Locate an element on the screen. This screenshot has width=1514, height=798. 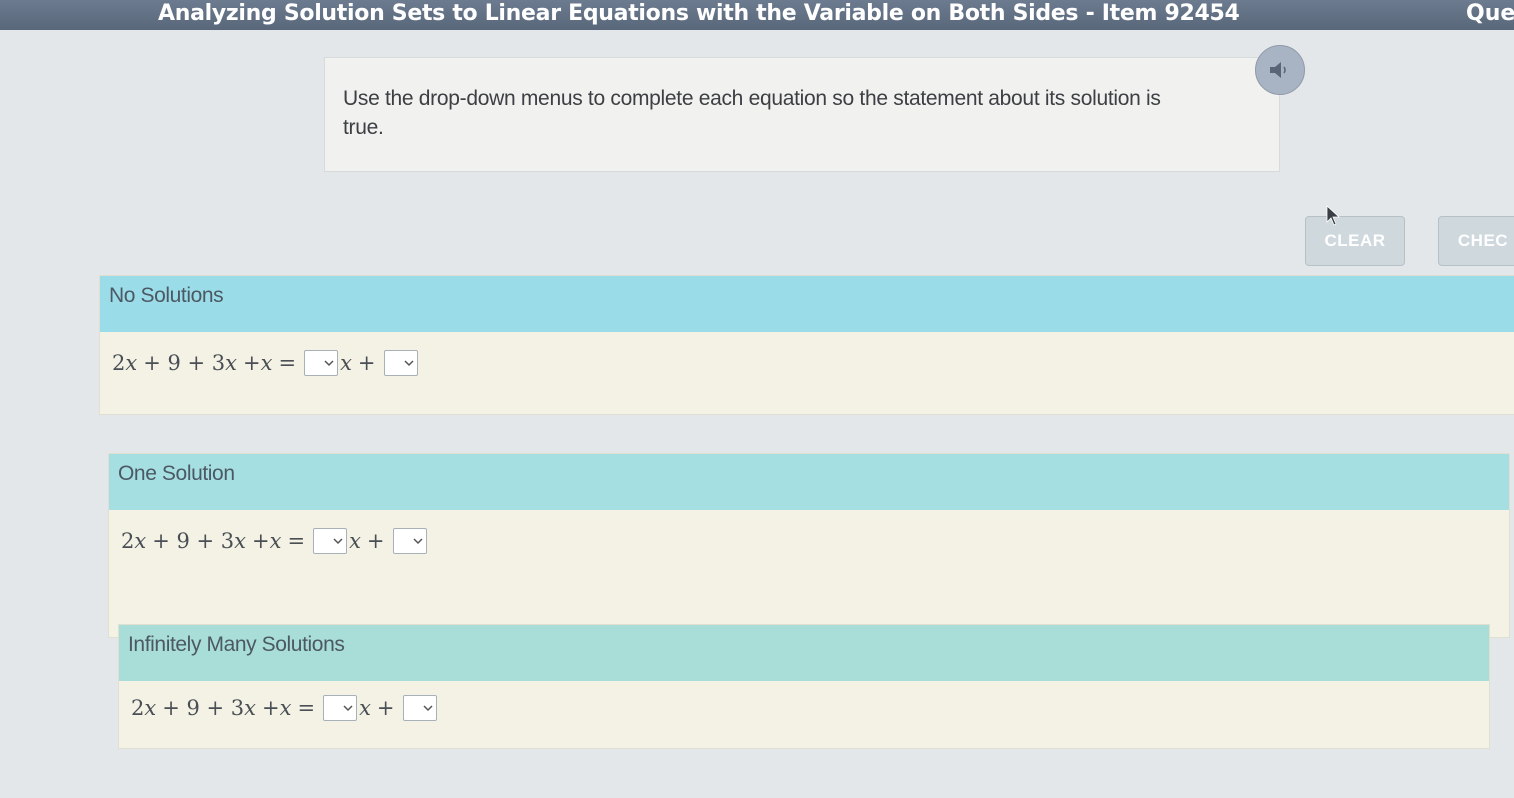
group-header: One Solution is located at coordinates (809, 482).